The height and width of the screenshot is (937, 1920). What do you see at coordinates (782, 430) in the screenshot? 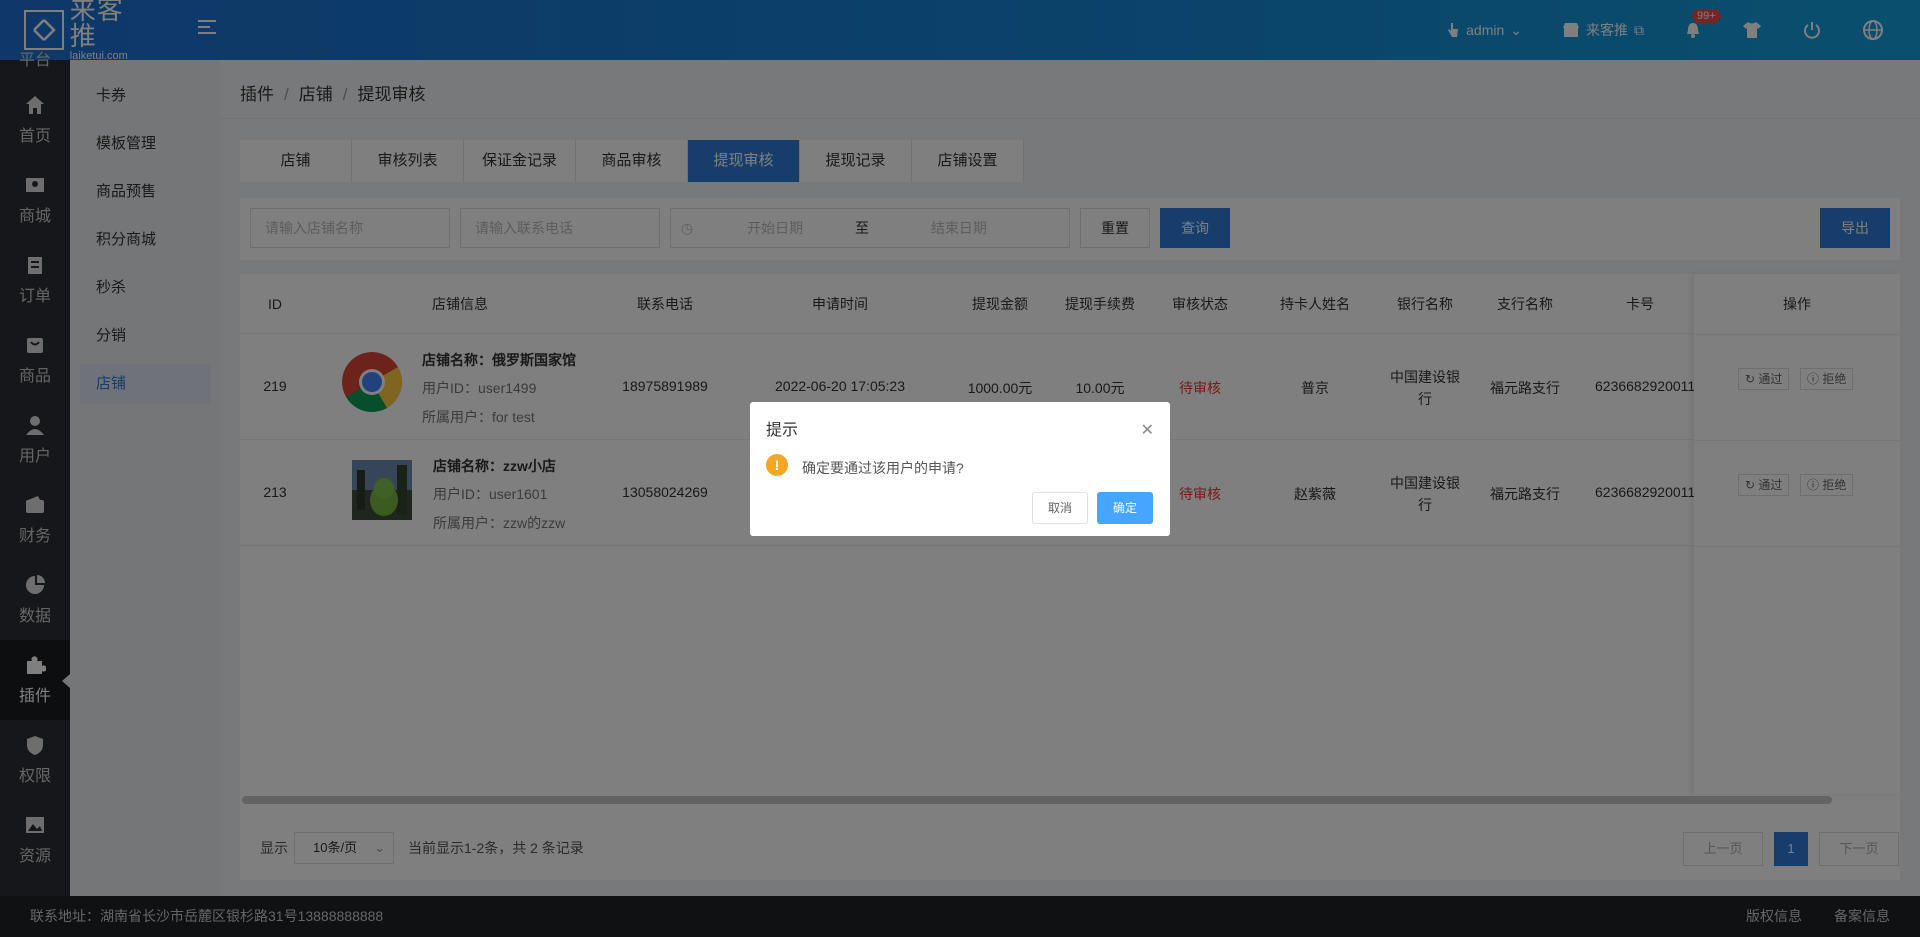
I see `dialog-title: 提示` at bounding box center [782, 430].